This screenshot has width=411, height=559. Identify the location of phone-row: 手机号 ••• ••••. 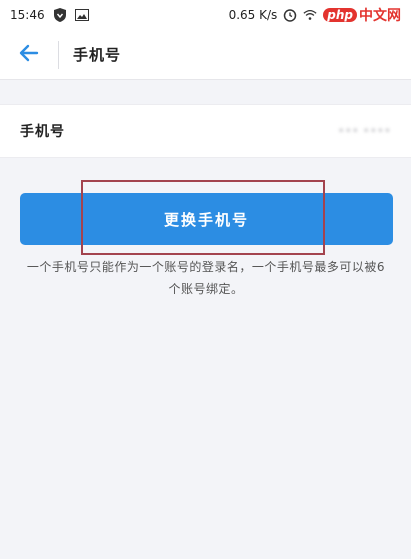
(205, 131).